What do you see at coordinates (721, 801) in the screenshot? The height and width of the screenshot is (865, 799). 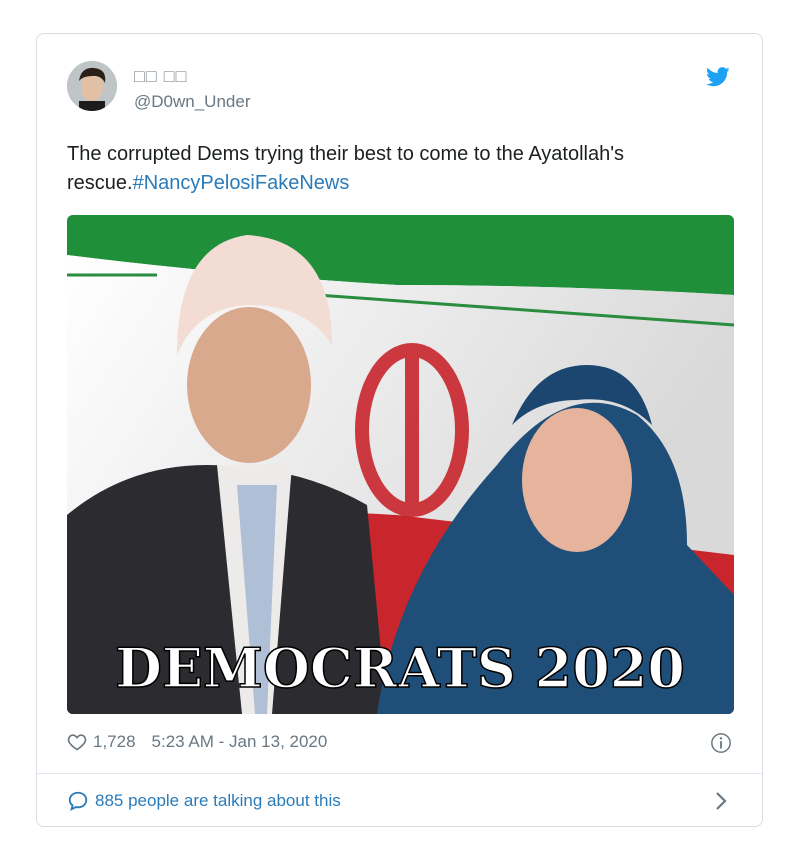 I see `chevron-right-icon` at bounding box center [721, 801].